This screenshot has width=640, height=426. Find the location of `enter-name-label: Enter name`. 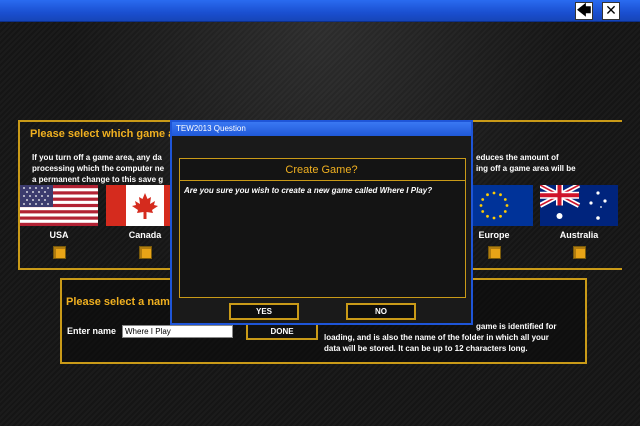

enter-name-label: Enter name is located at coordinates (92, 331).